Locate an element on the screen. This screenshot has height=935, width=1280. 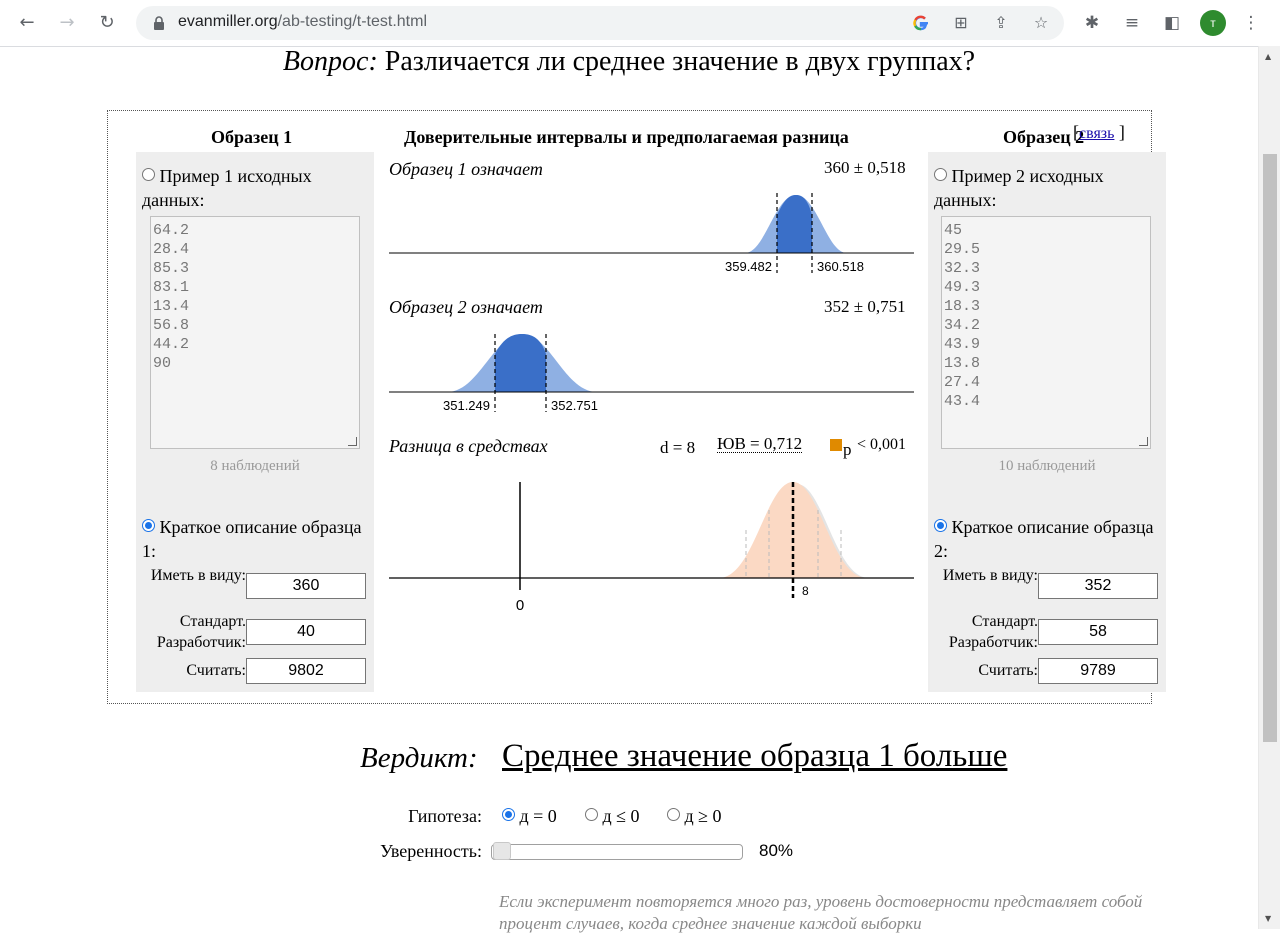
raw-value-line: 56.8 is located at coordinates (171, 325).